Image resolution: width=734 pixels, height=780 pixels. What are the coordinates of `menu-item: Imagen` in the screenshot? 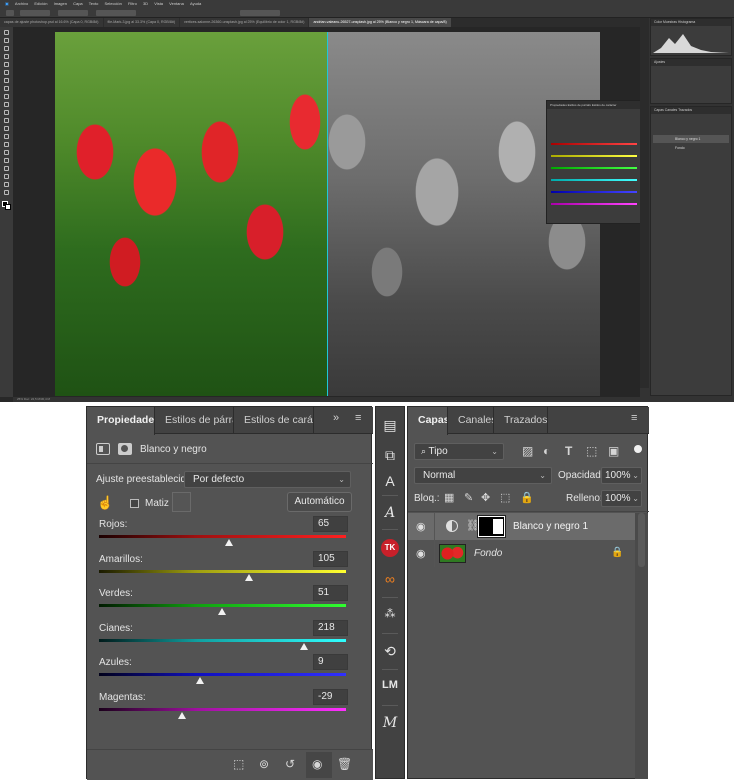 It's located at (60, 4).